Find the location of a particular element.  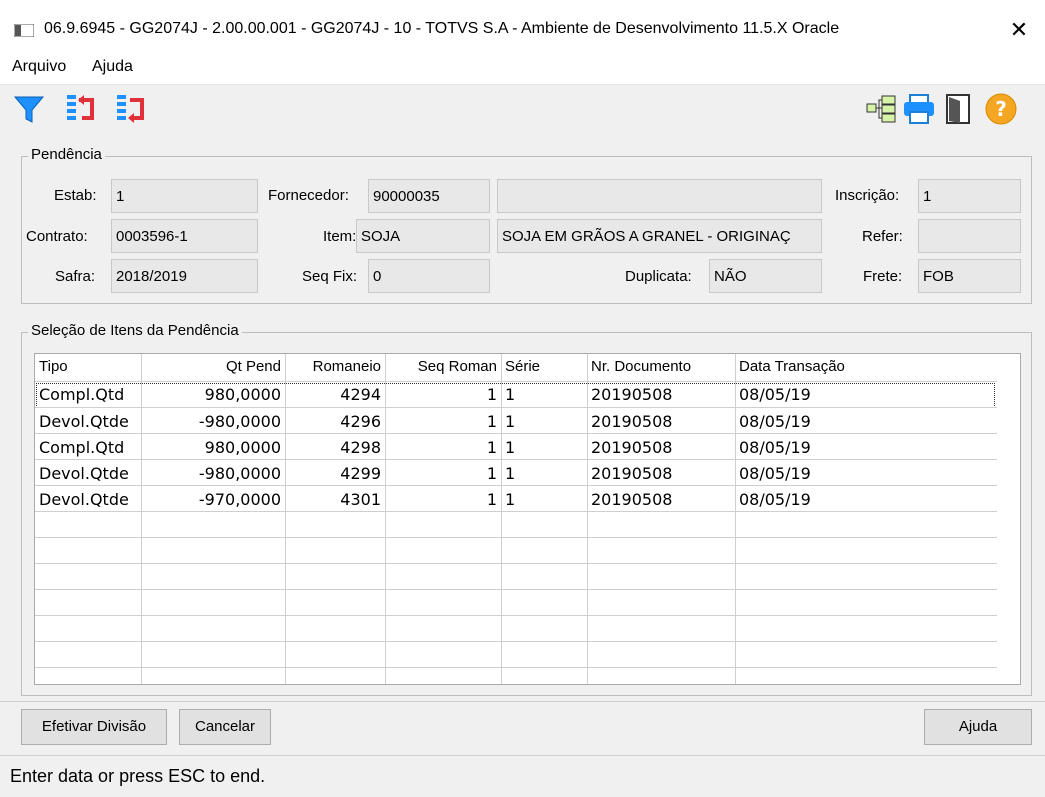

cell-romaneio: 4296 is located at coordinates (335, 422).